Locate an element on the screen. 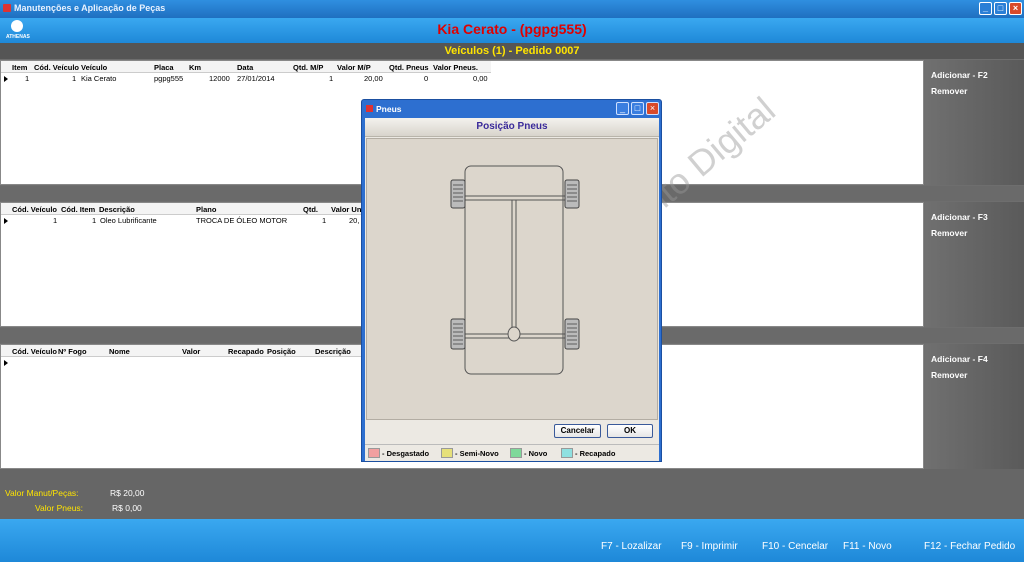 The width and height of the screenshot is (1024, 562). vehicles-actions: Adicionar - F2 Remover is located at coordinates (974, 122).